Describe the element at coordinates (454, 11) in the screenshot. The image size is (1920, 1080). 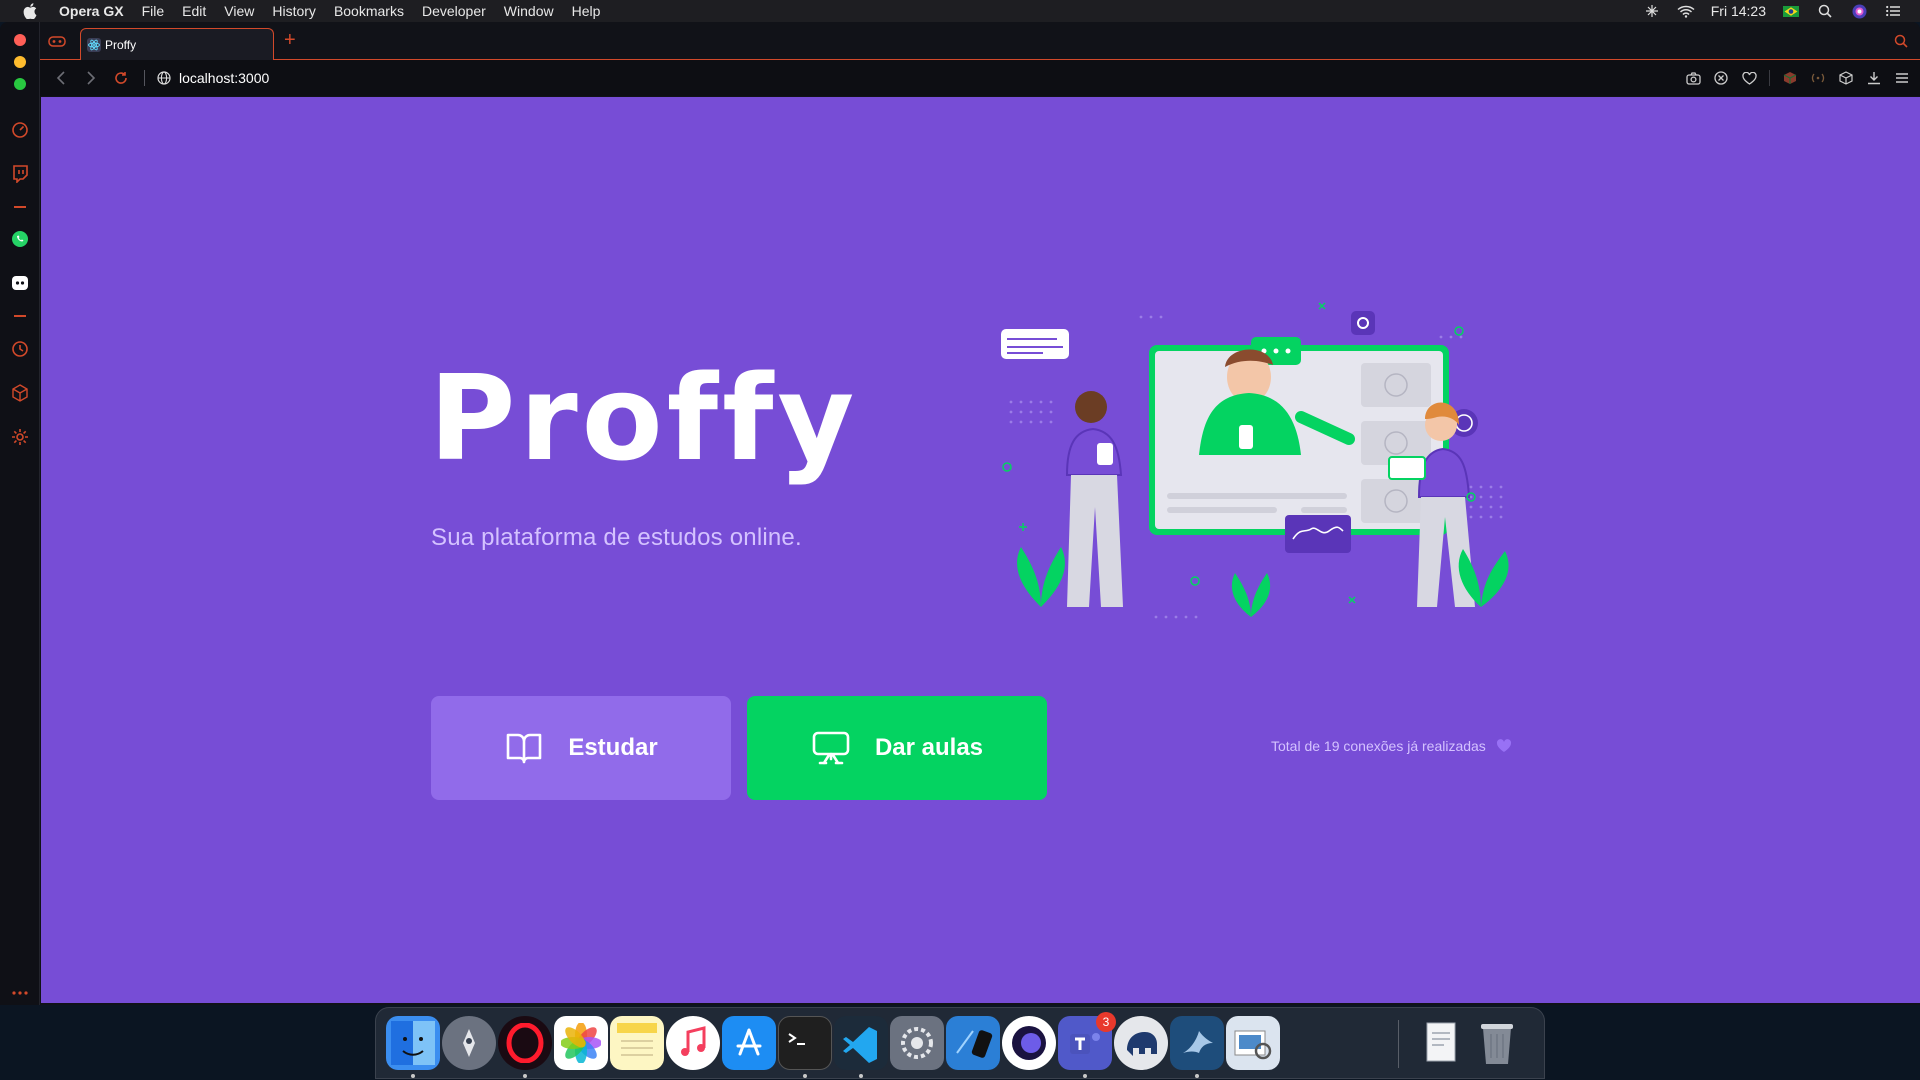
I see `menu-developer: Developer` at that location.